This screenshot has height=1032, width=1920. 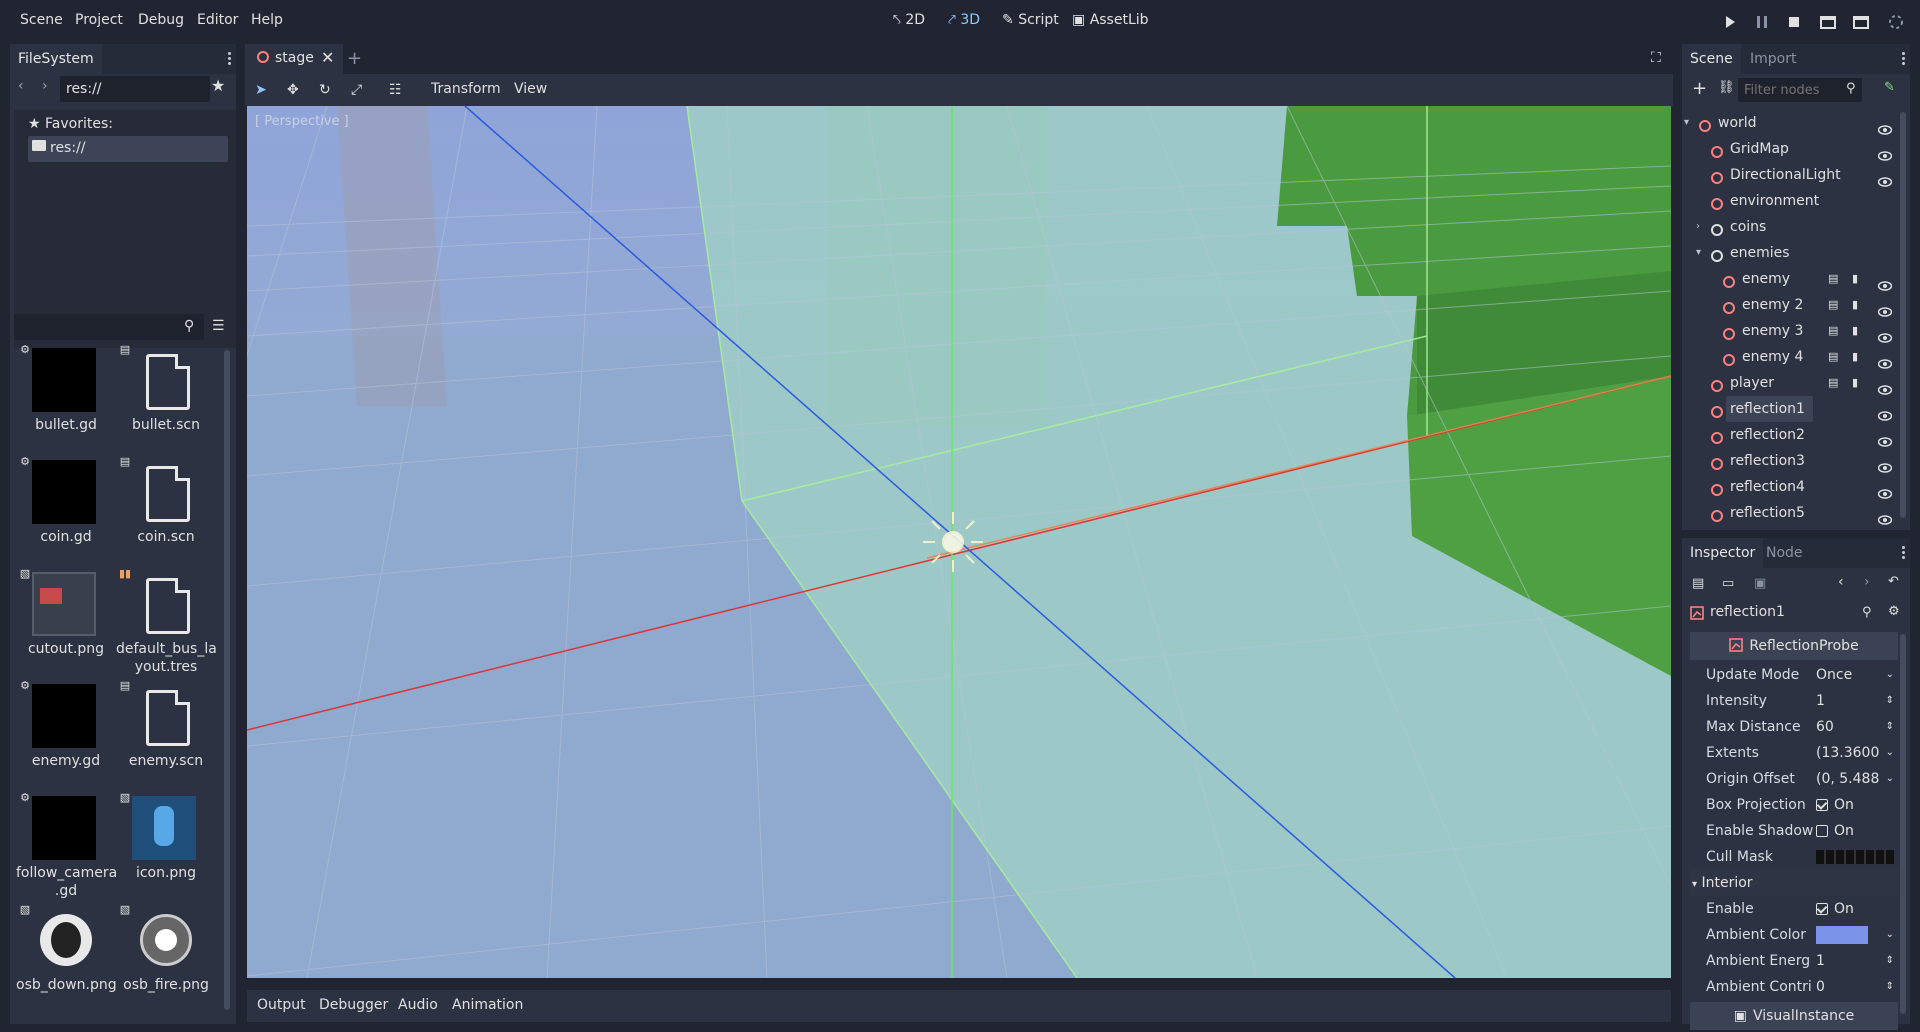 I want to click on tree-node-enemy: enemy ▤ ▮, so click(x=1787, y=279).